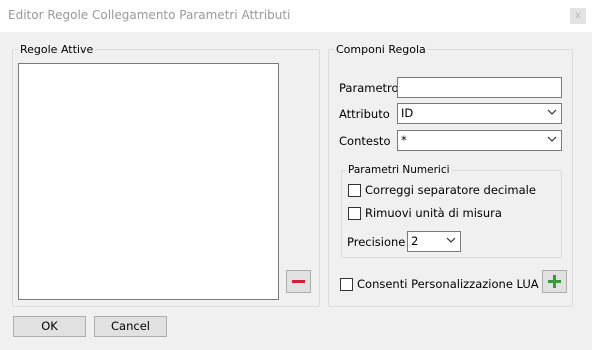  I want to click on rimuovi-unita-checkbox, so click(354, 213).